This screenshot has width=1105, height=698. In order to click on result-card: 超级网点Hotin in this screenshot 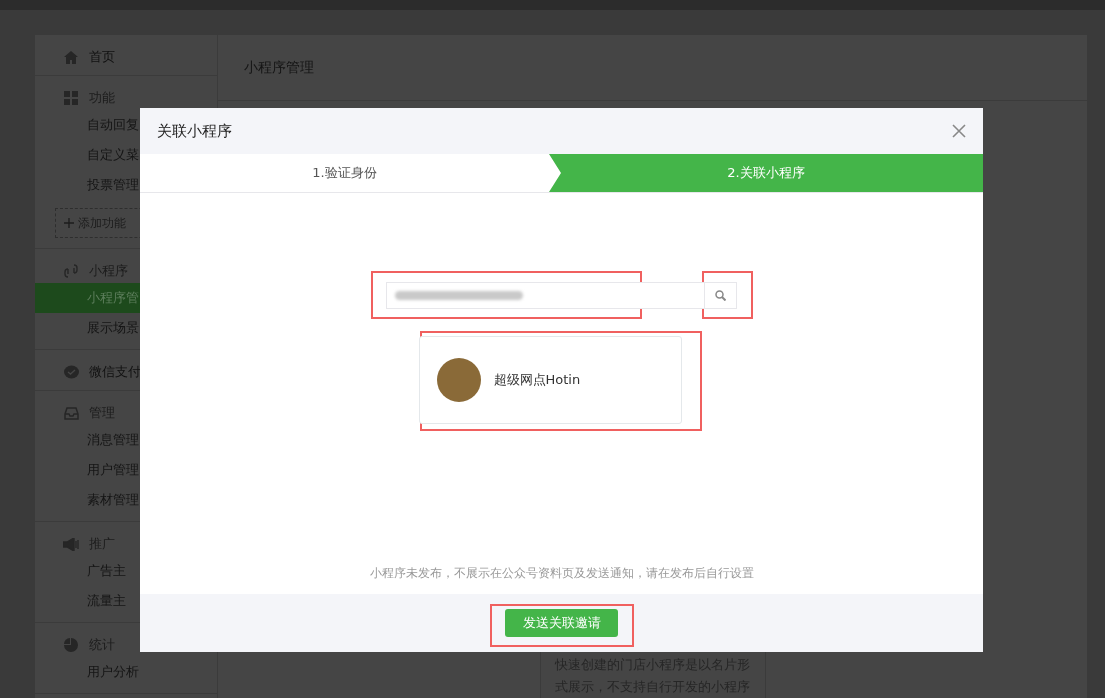, I will do `click(550, 380)`.